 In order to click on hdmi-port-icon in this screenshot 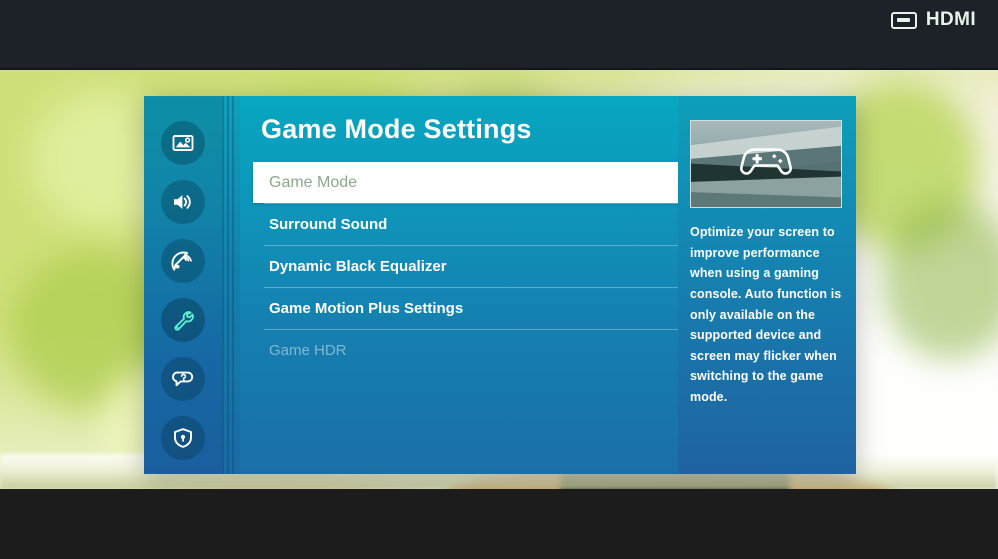, I will do `click(903, 20)`.